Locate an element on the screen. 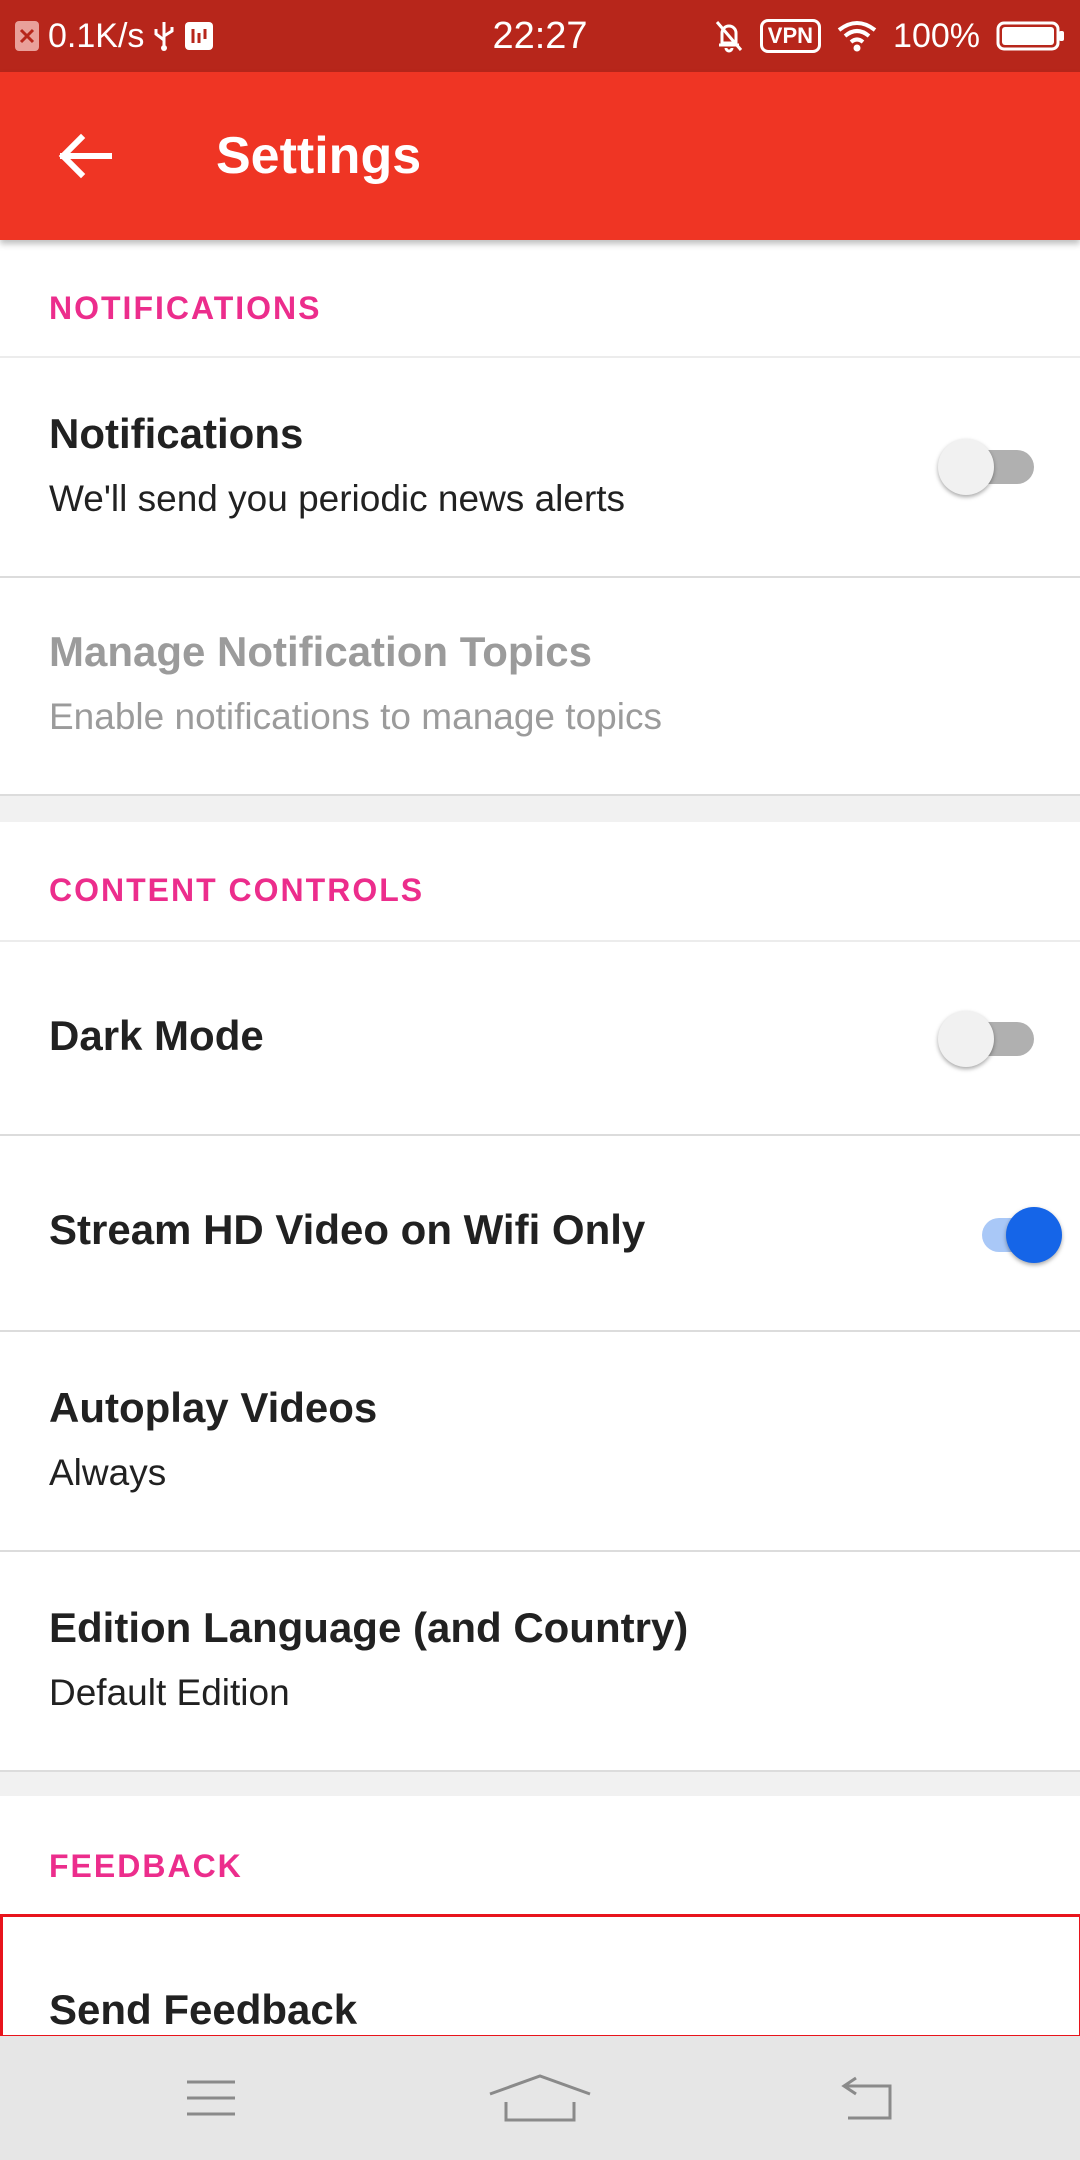 This screenshot has height=2160, width=1080. section-header-label: NOTIFICATIONS is located at coordinates (185, 308).